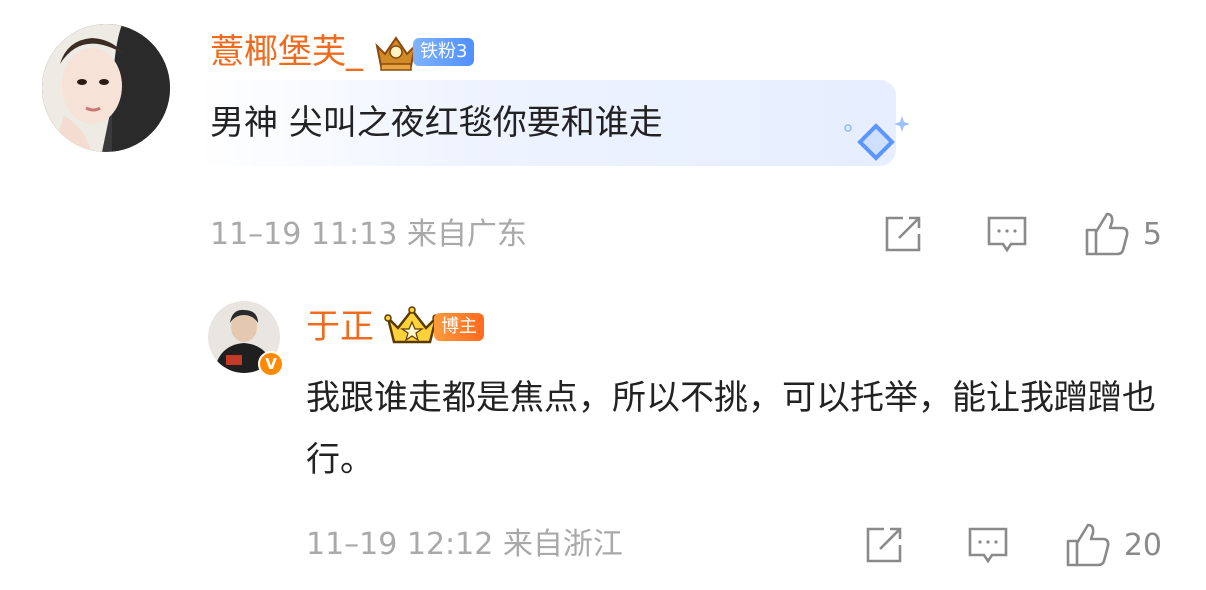 This screenshot has width=1206, height=590. I want to click on action-bar: 5, so click(1021, 234).